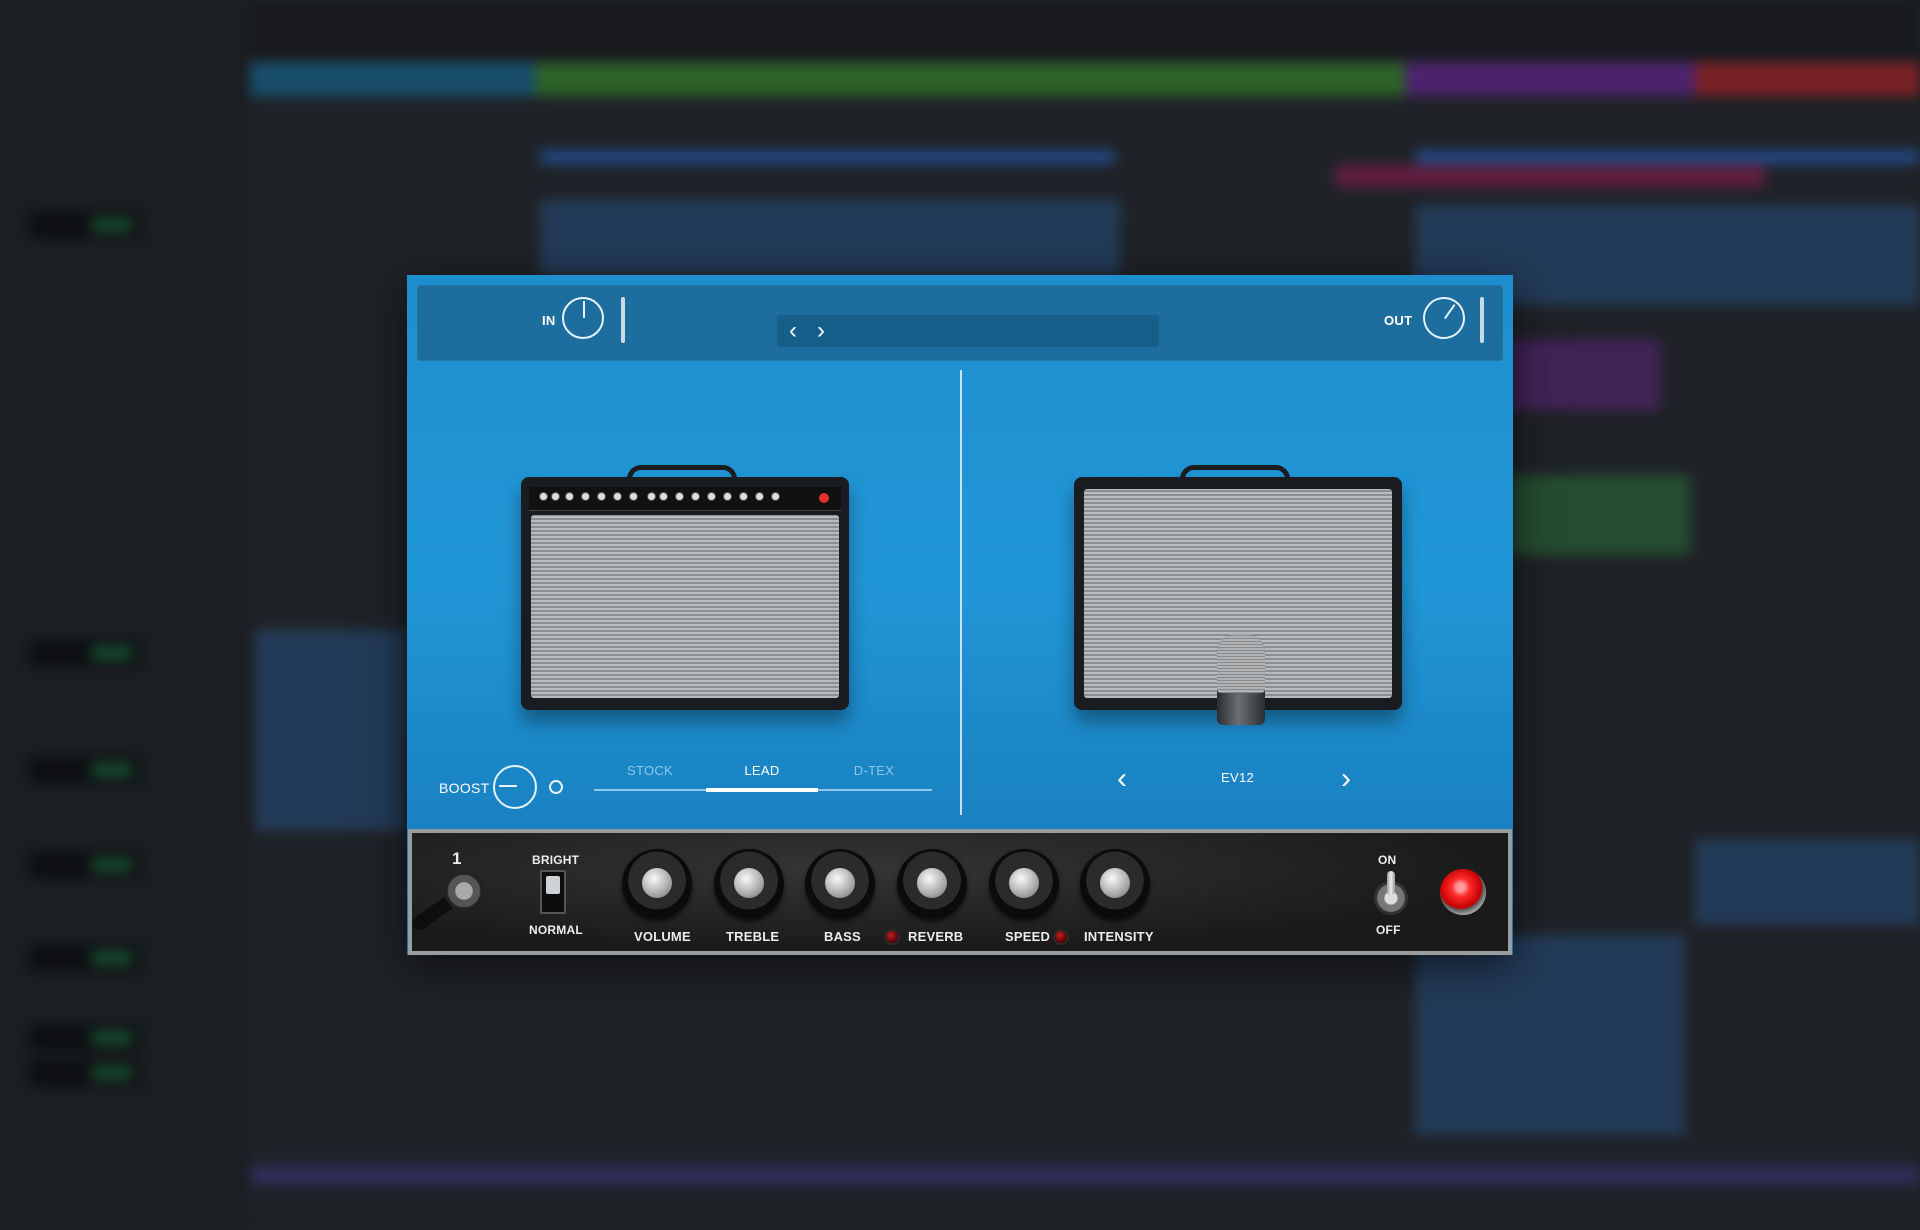  I want to click on bass-label: BASS, so click(842, 936).